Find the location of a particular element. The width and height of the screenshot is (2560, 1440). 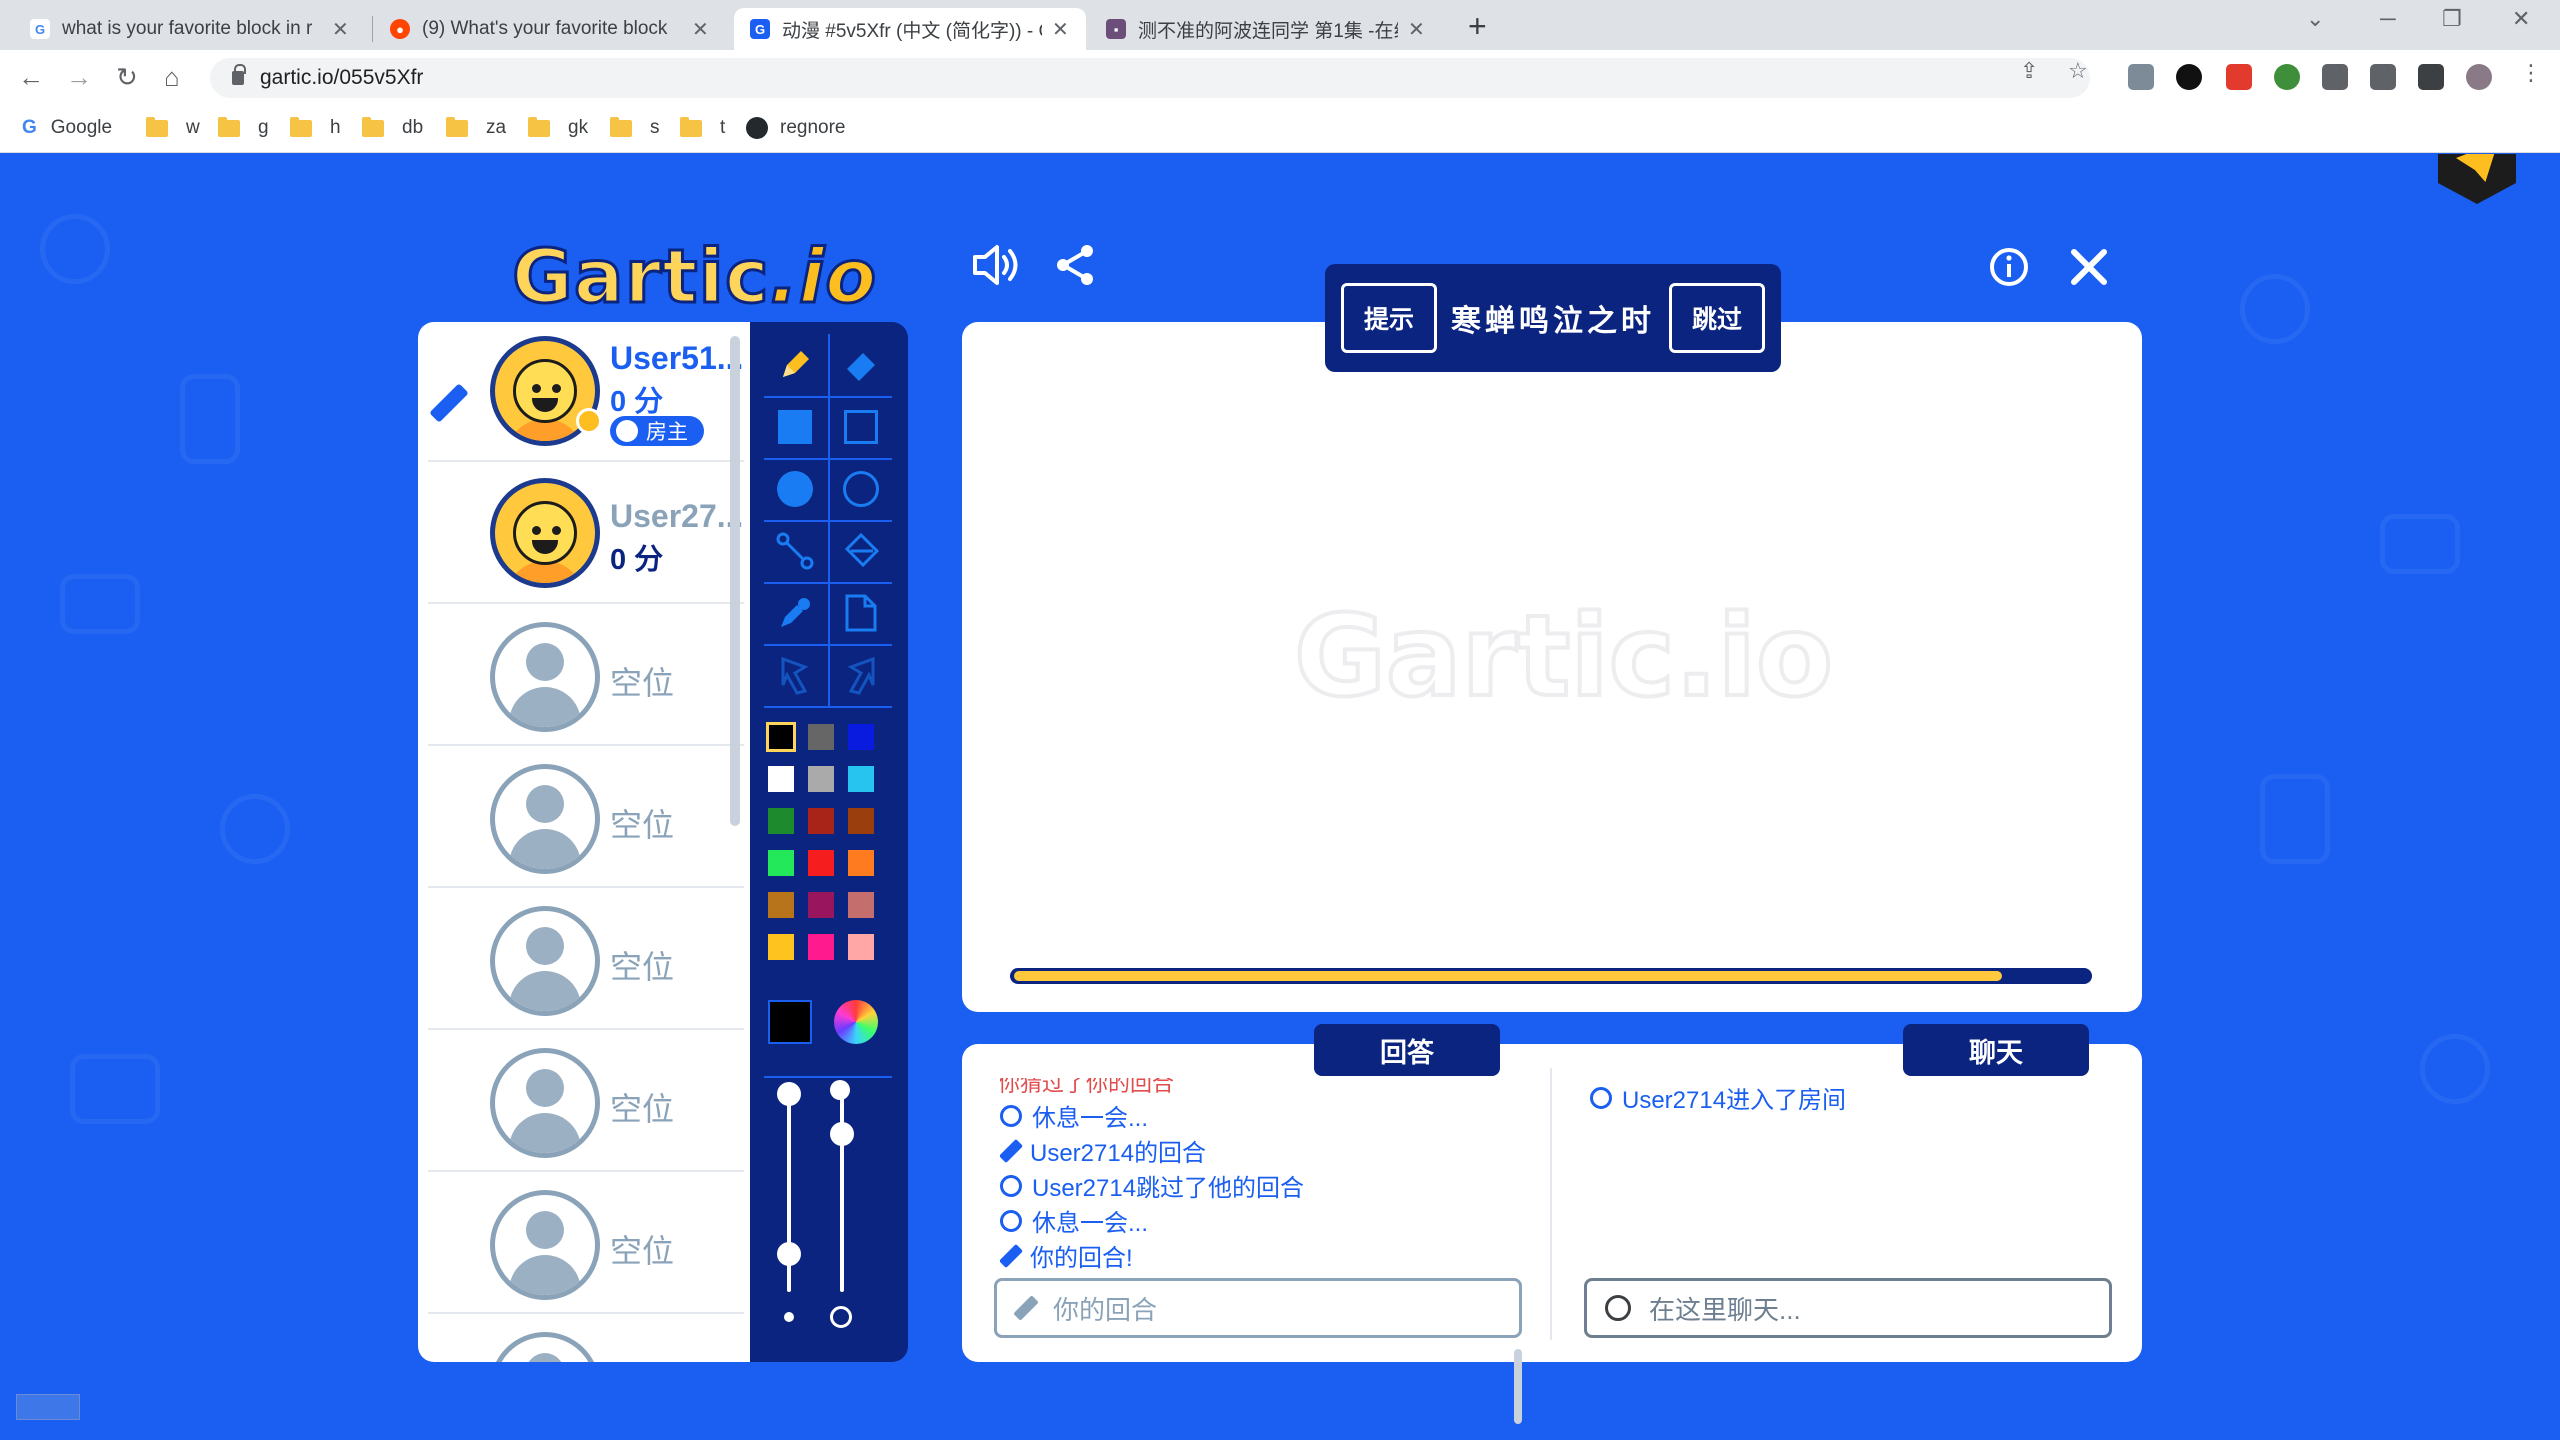

browser-tab-1: G what is your favorite block in r ✕ is located at coordinates (189, 29).